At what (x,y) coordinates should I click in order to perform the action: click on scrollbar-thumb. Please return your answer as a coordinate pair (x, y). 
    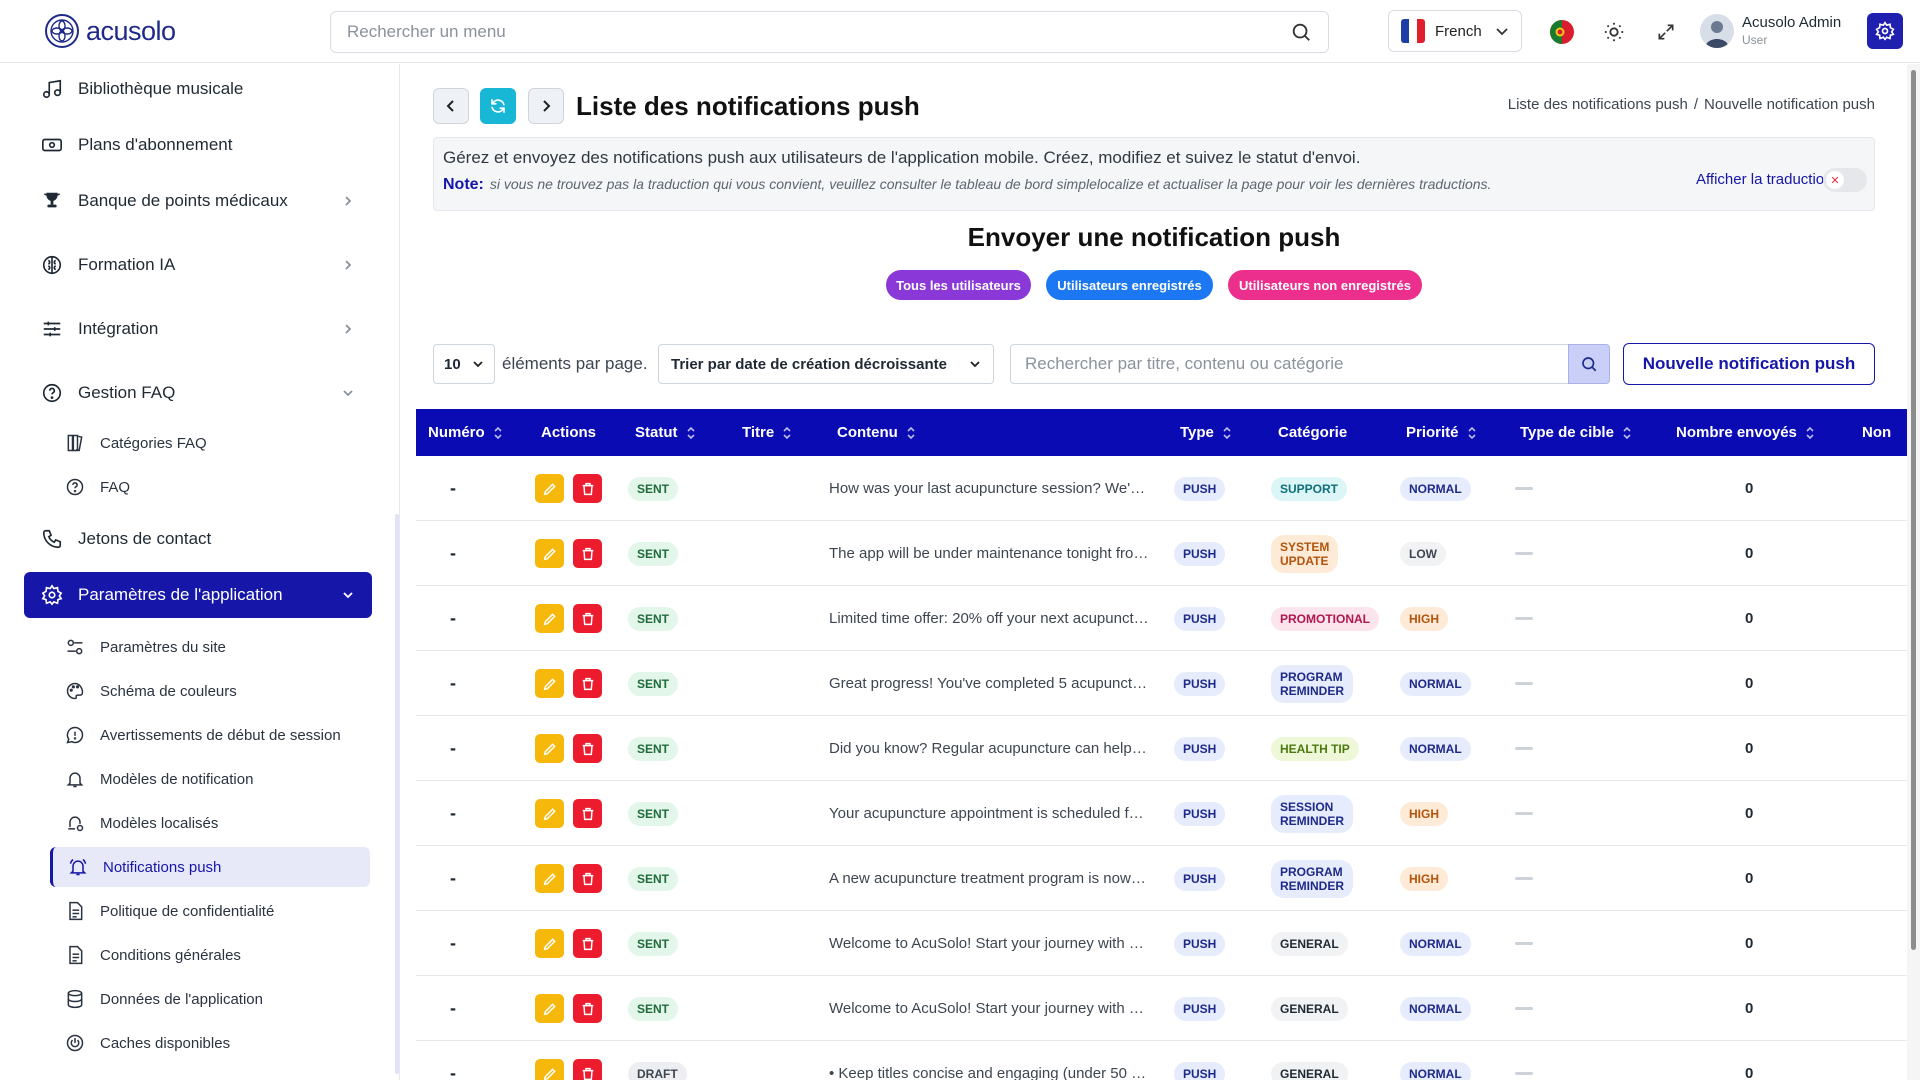
    Looking at the image, I should click on (1913, 510).